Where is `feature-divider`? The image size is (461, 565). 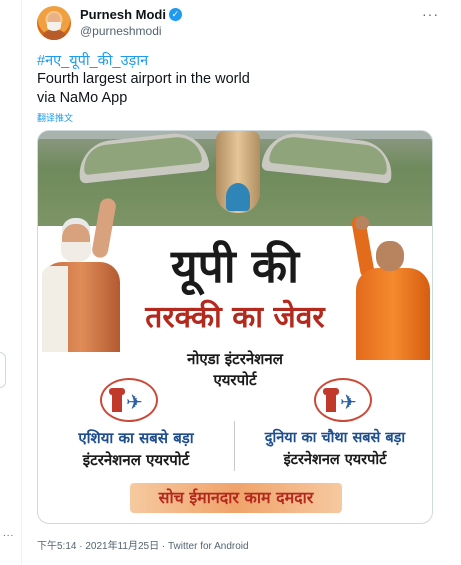 feature-divider is located at coordinates (234, 446).